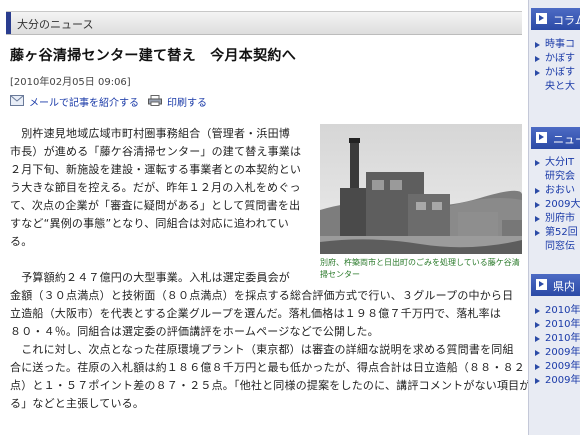  Describe the element at coordinates (420, 262) in the screenshot. I see `photo-caption-line: 別府、杵築両市と日出町のごみを処理している藤ケ谷清` at that location.